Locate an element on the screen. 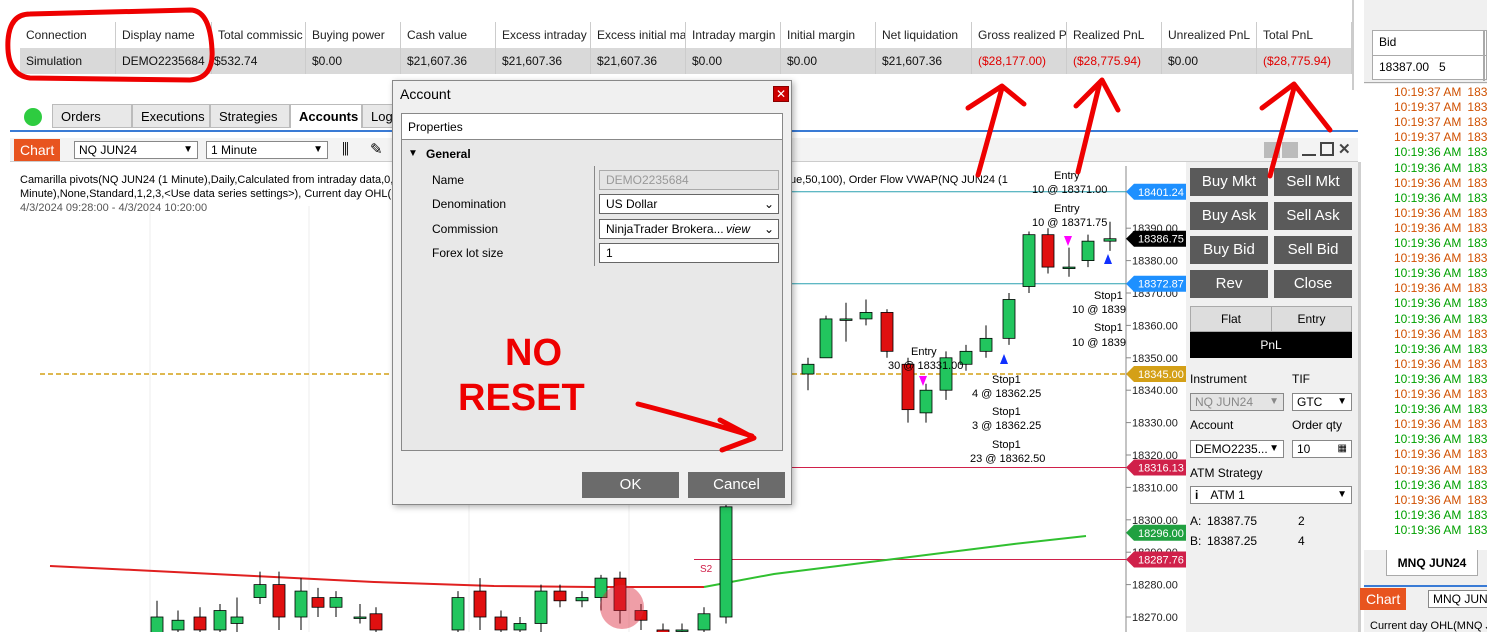 The width and height of the screenshot is (1487, 632). interval-select: 1 Minute ▼ is located at coordinates (267, 150).